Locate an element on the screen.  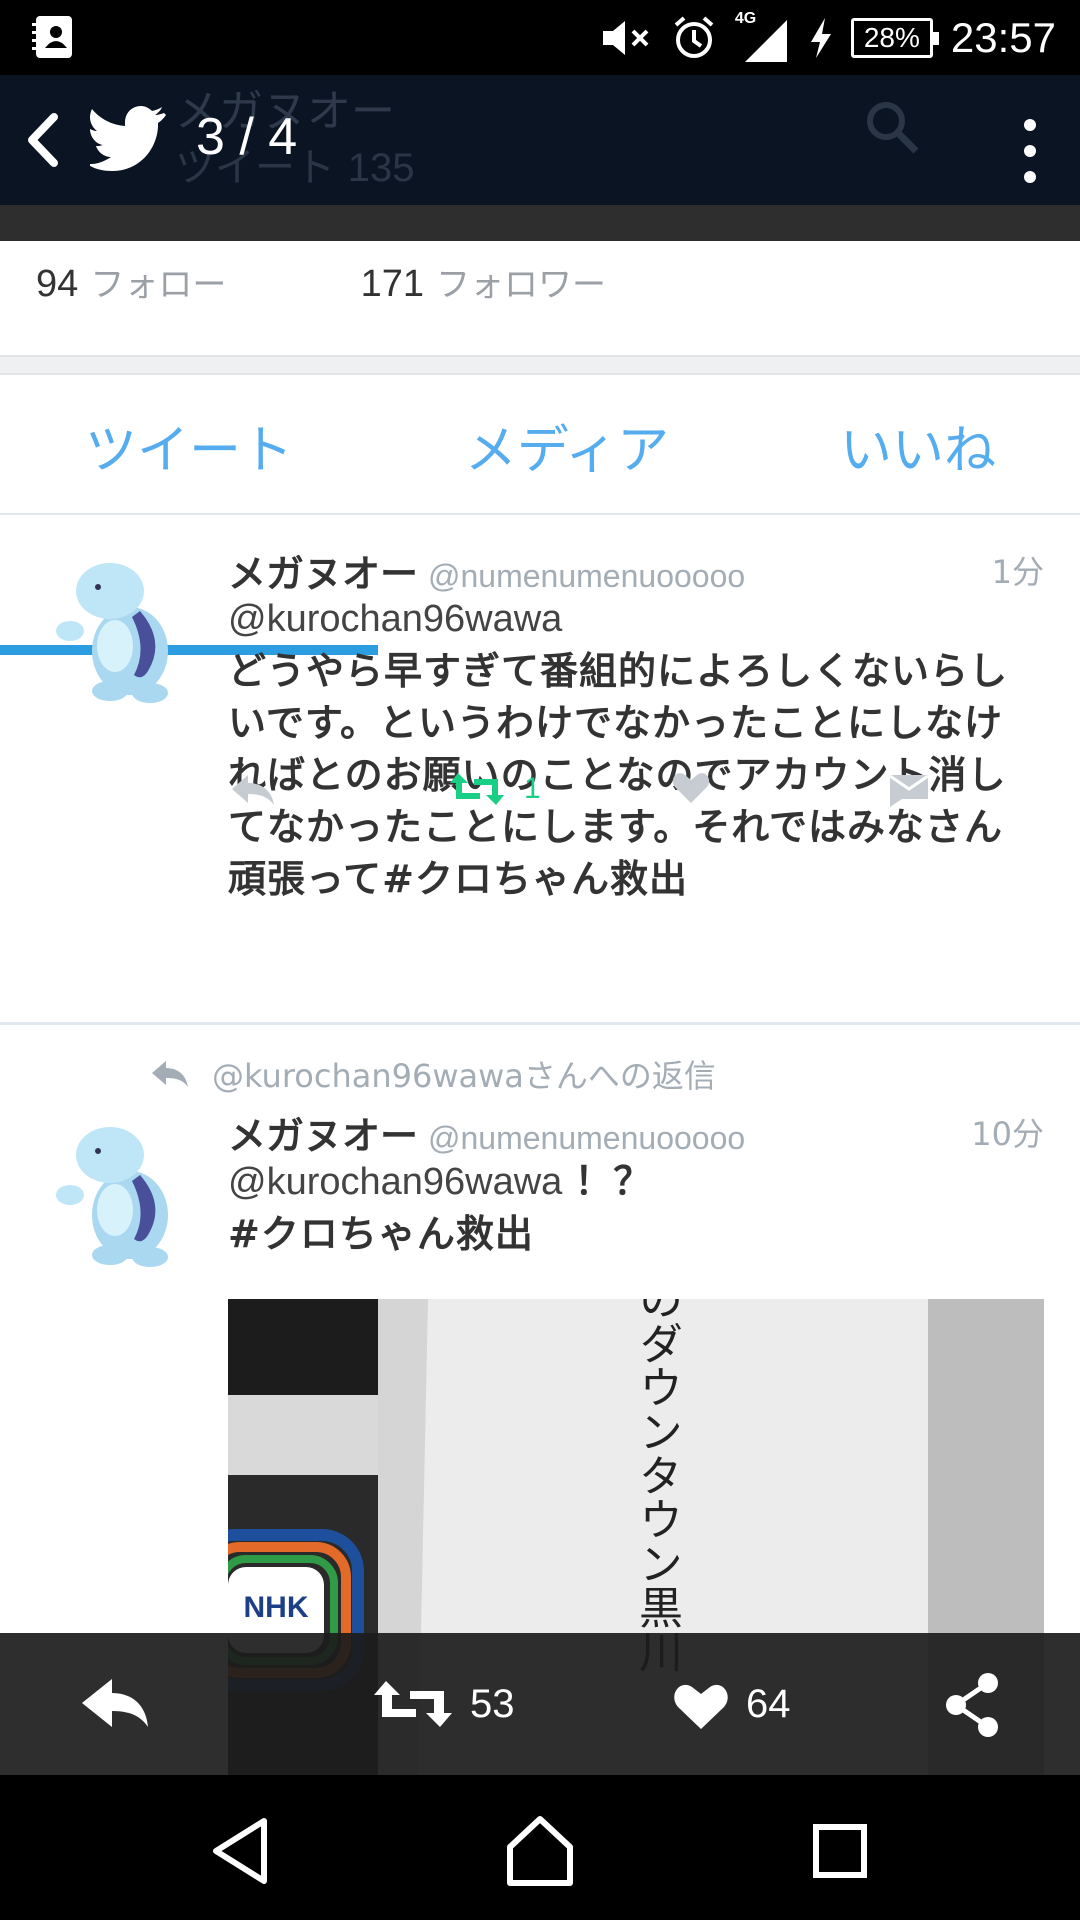
mute-icon is located at coordinates (625, 37).